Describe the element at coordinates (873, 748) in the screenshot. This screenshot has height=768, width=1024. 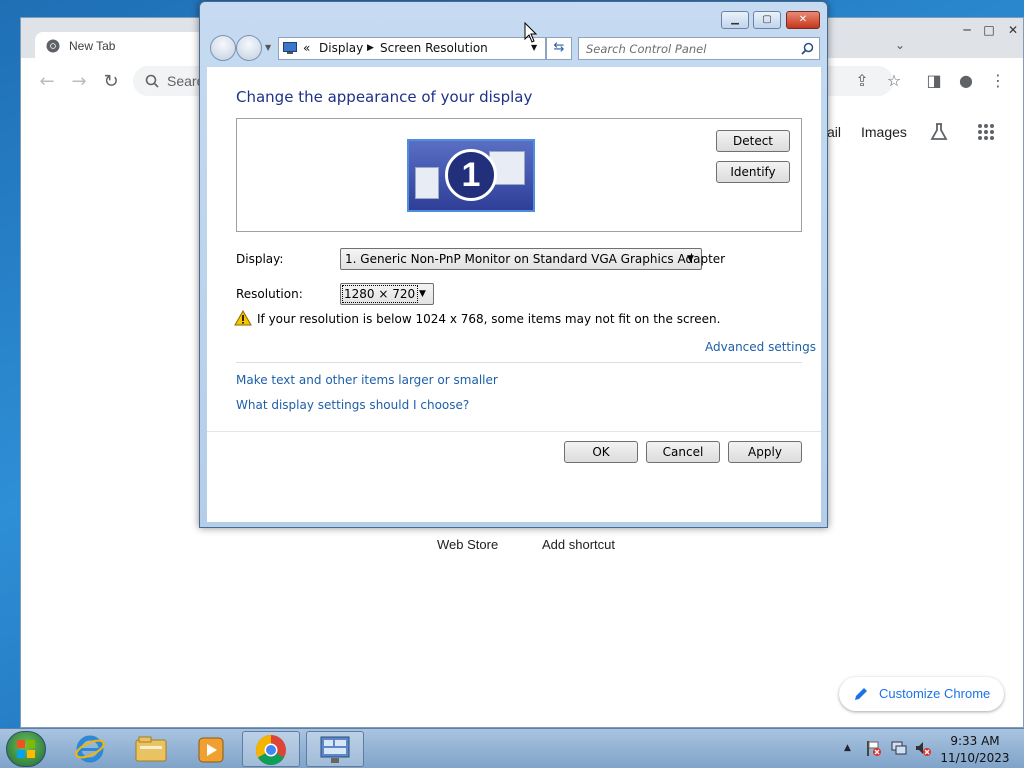
I see `action-center-flag-icon` at that location.